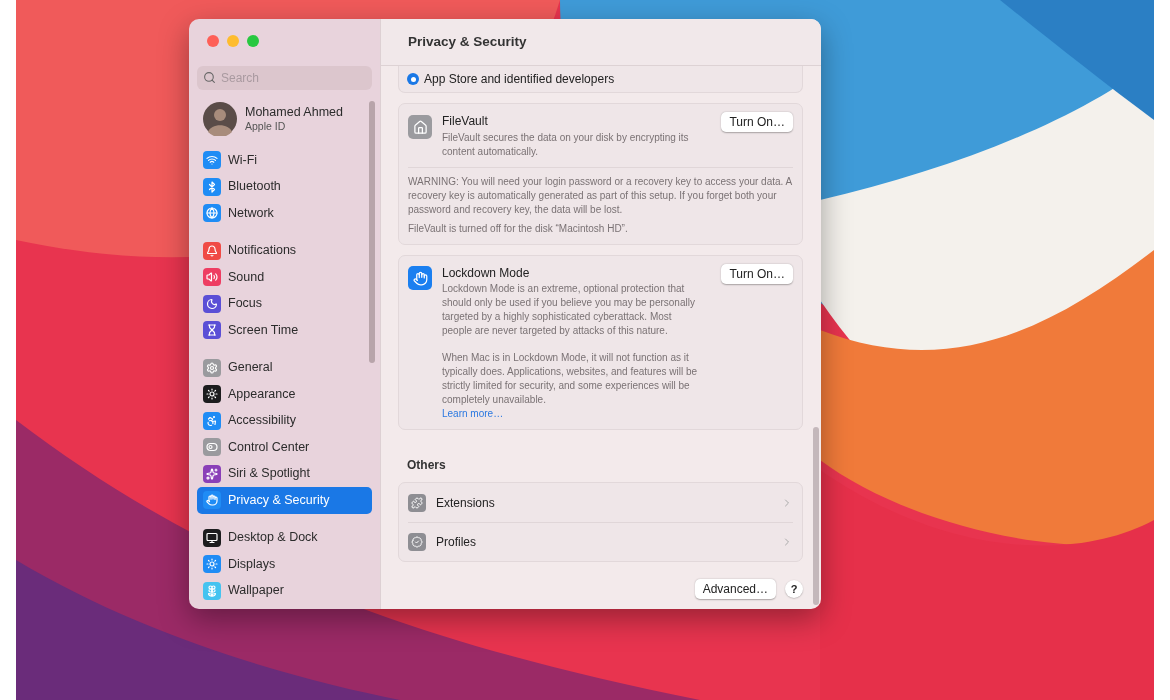 The height and width of the screenshot is (700, 1170). What do you see at coordinates (284, 447) in the screenshot?
I see `sidebar-item: Control Center` at bounding box center [284, 447].